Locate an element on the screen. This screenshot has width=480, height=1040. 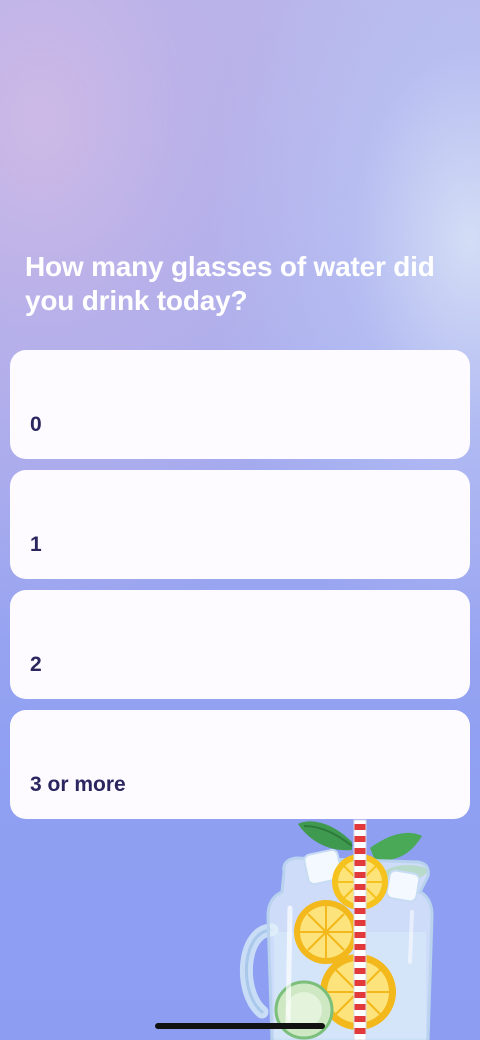
option-label: 1 is located at coordinates (36, 544).